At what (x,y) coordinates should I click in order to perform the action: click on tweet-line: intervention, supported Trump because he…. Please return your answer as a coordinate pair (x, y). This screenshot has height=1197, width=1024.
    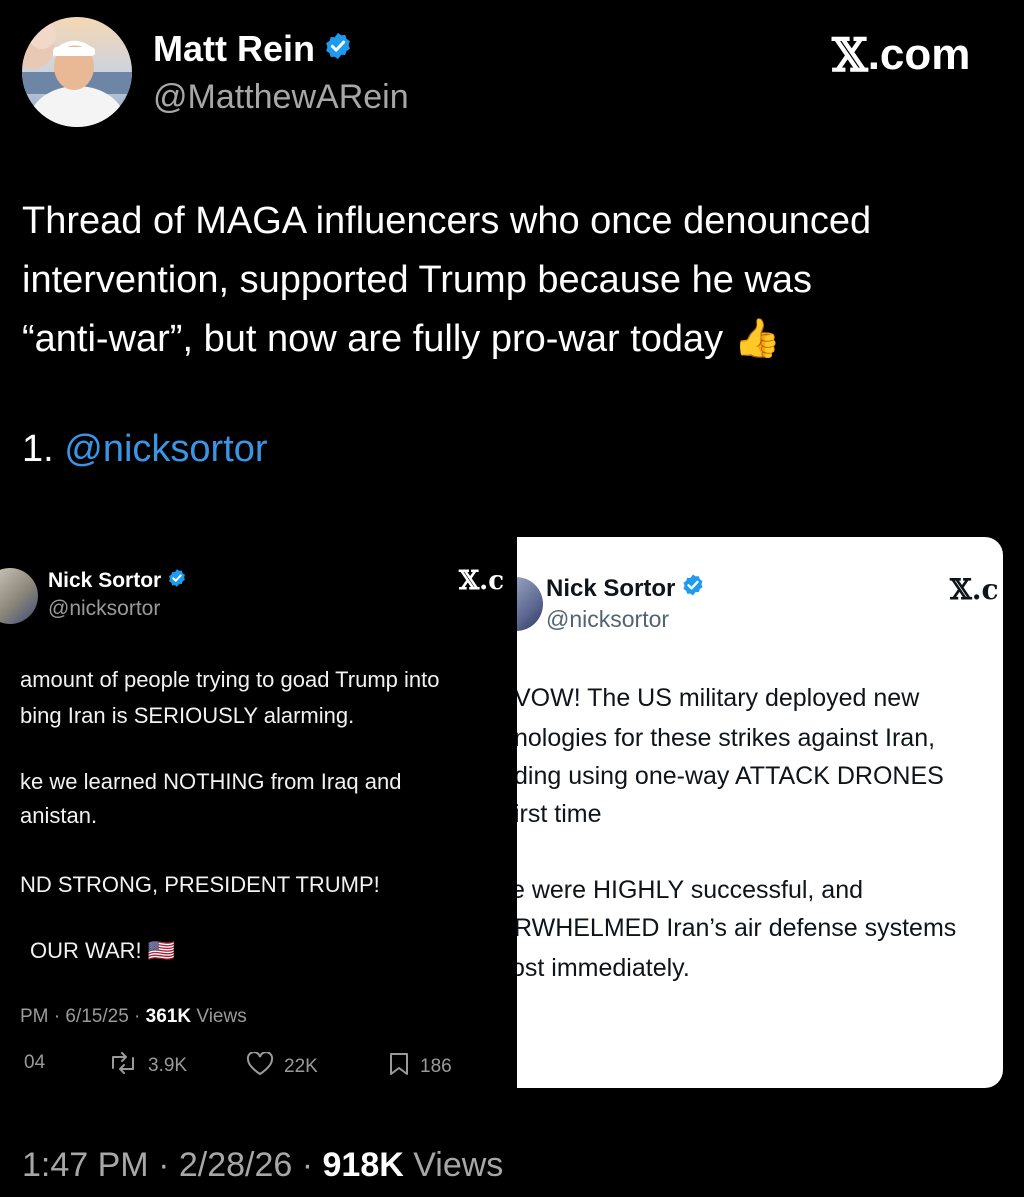
    Looking at the image, I should click on (417, 280).